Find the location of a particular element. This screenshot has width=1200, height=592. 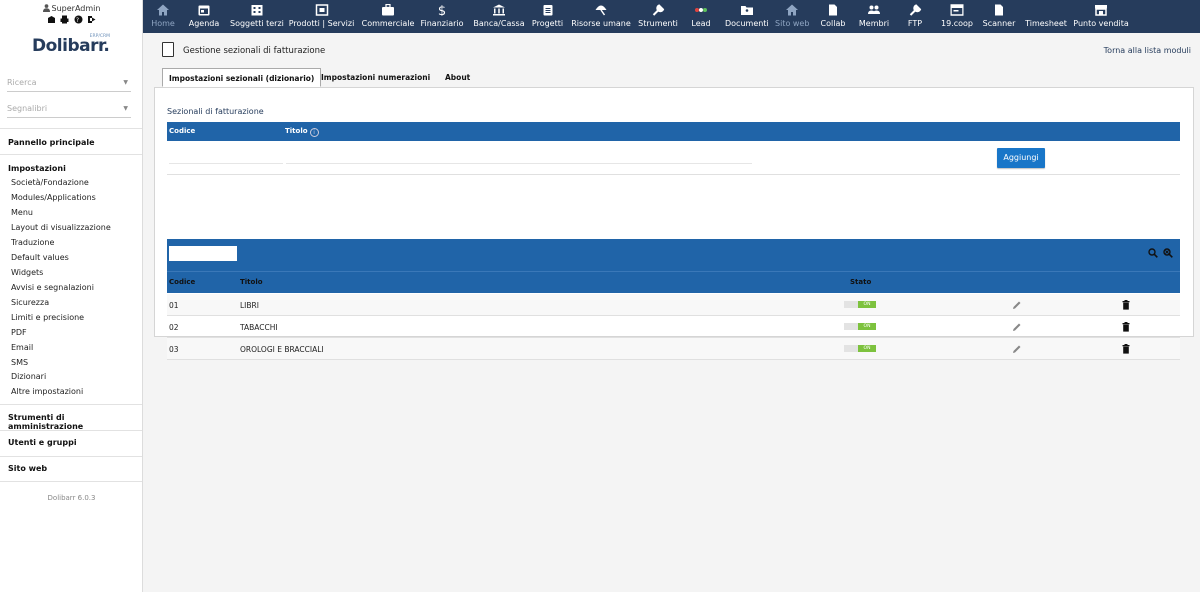

menu-website: Sito web is located at coordinates (27, 468).